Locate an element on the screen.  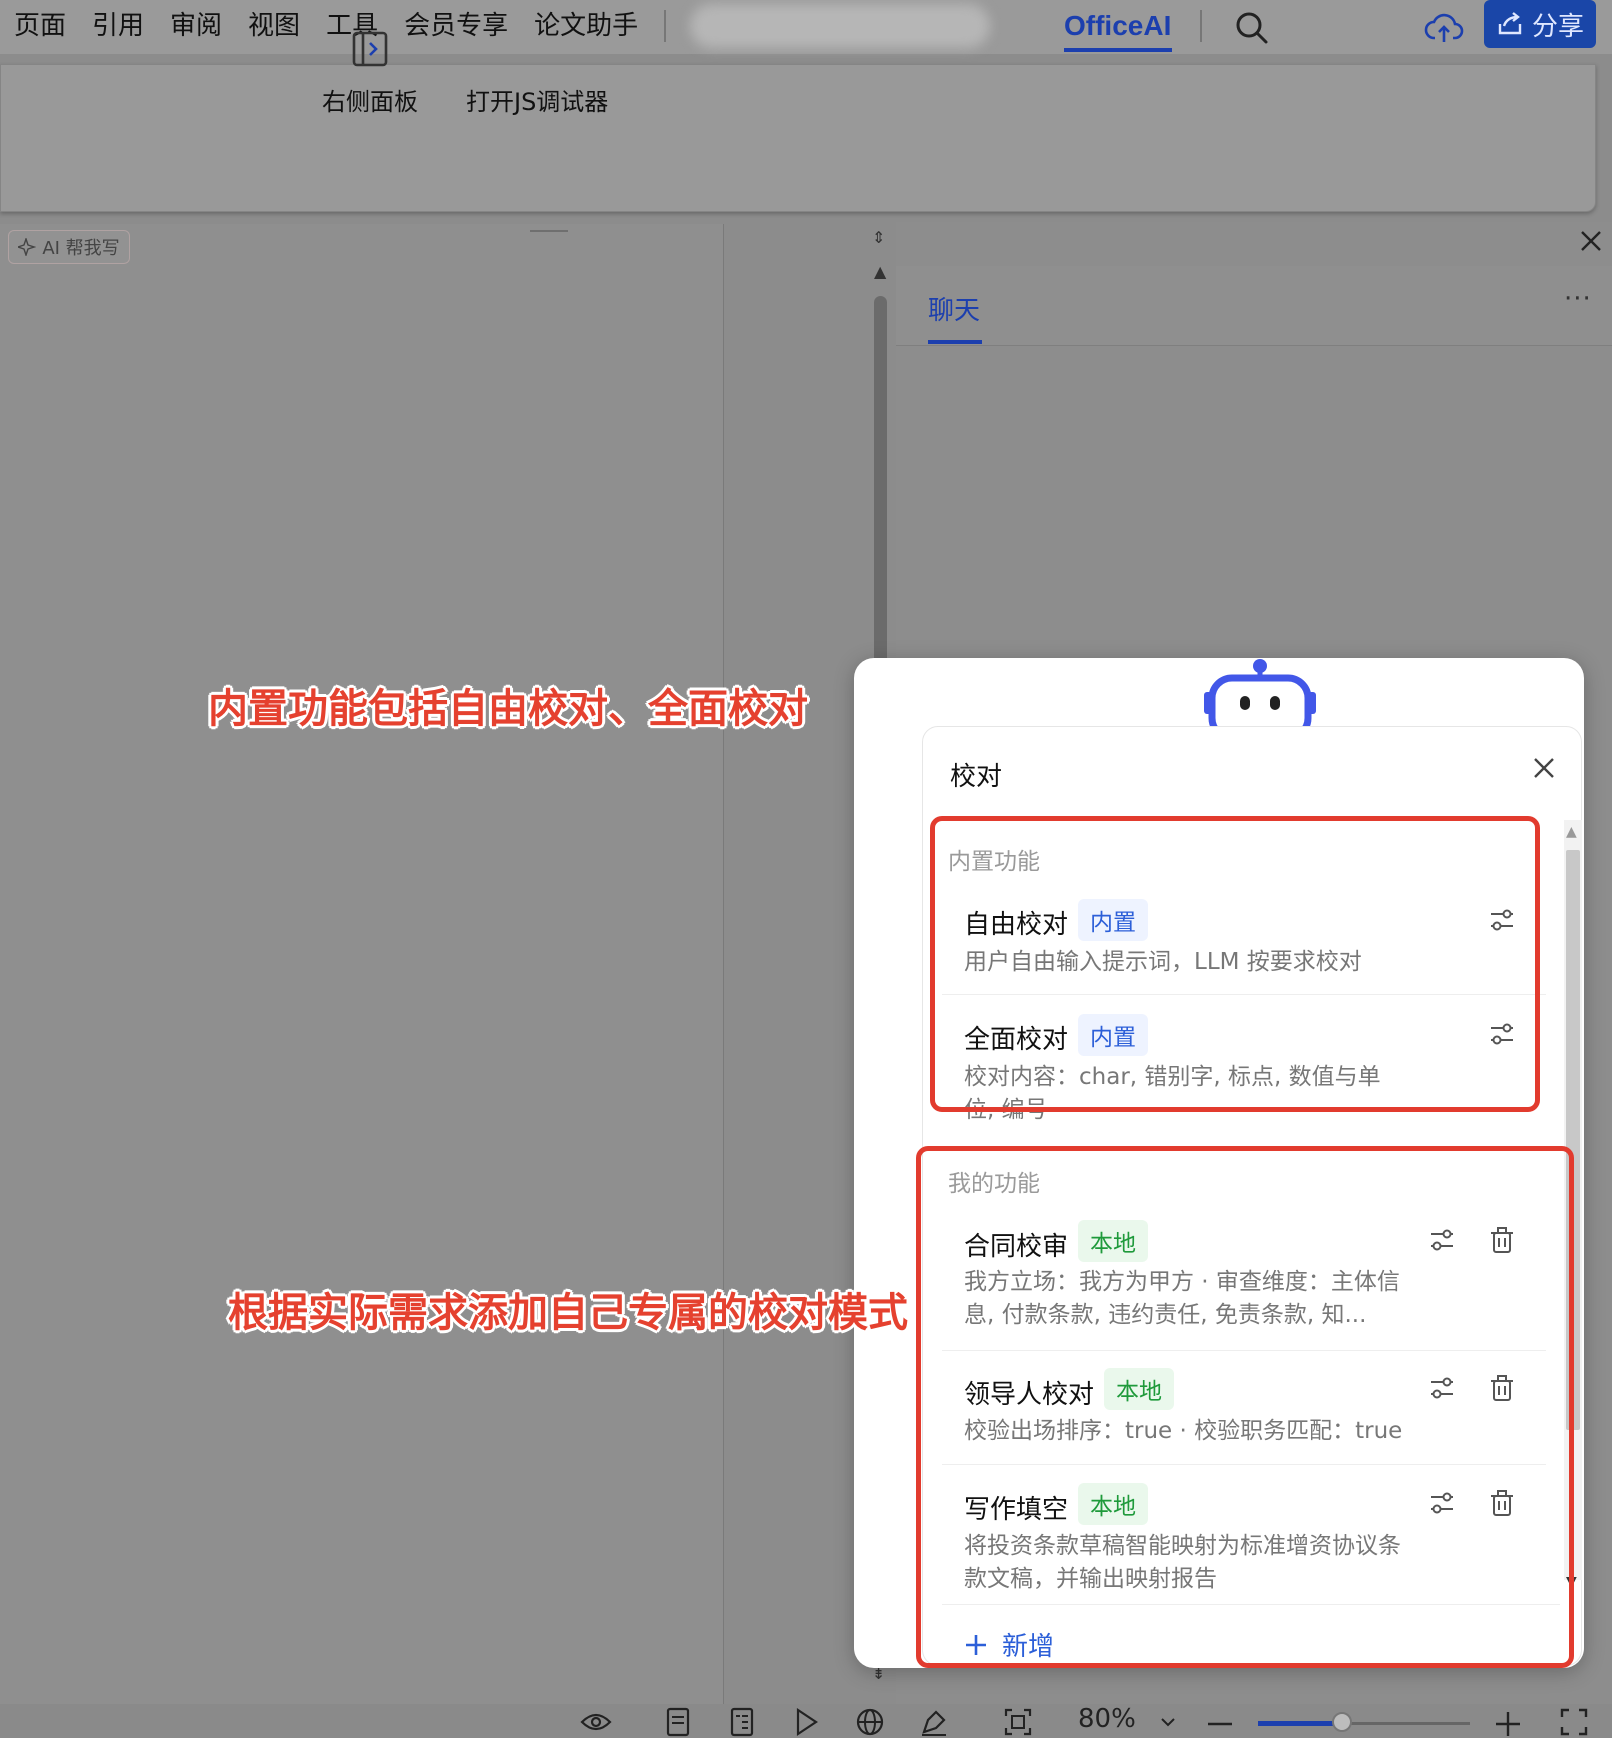
ai-write-button: AI 帮我写 is located at coordinates (69, 247).